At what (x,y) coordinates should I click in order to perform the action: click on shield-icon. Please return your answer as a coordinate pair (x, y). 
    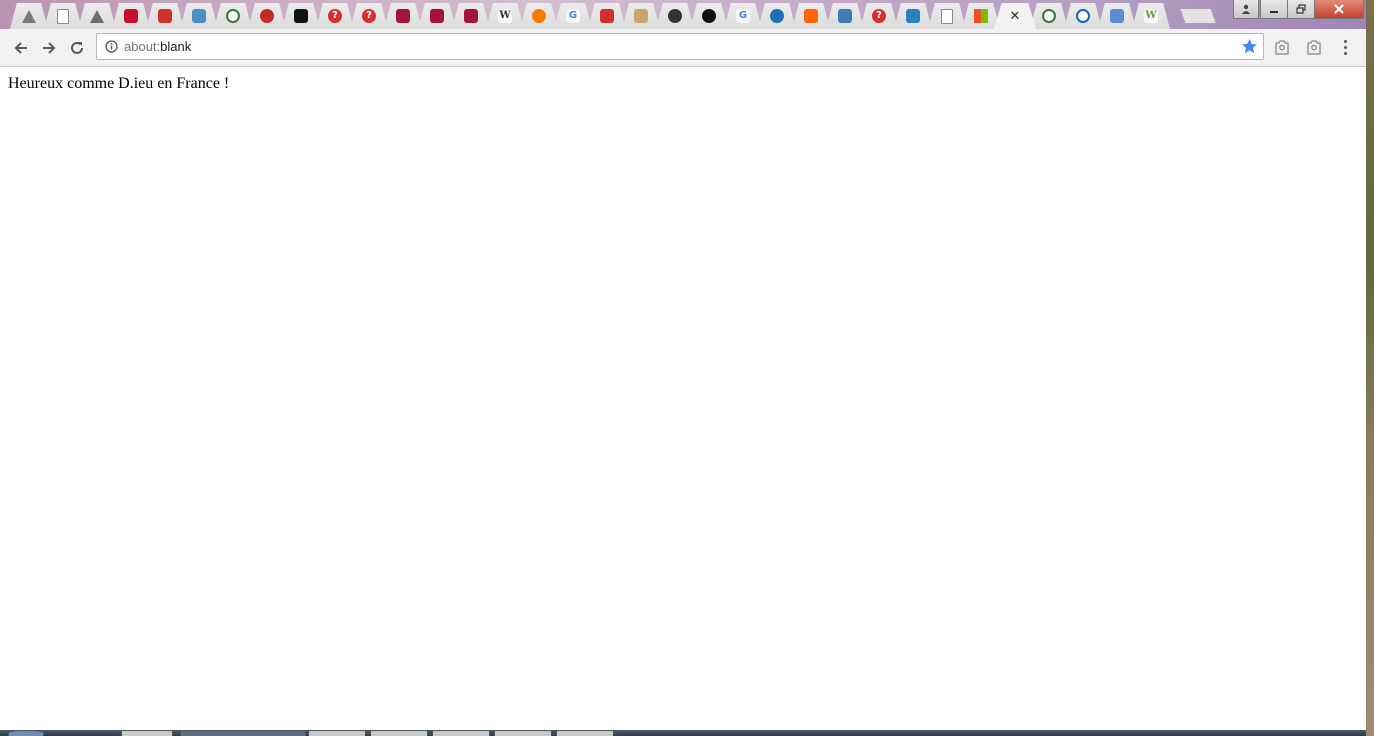
    Looking at the image, I should click on (1117, 16).